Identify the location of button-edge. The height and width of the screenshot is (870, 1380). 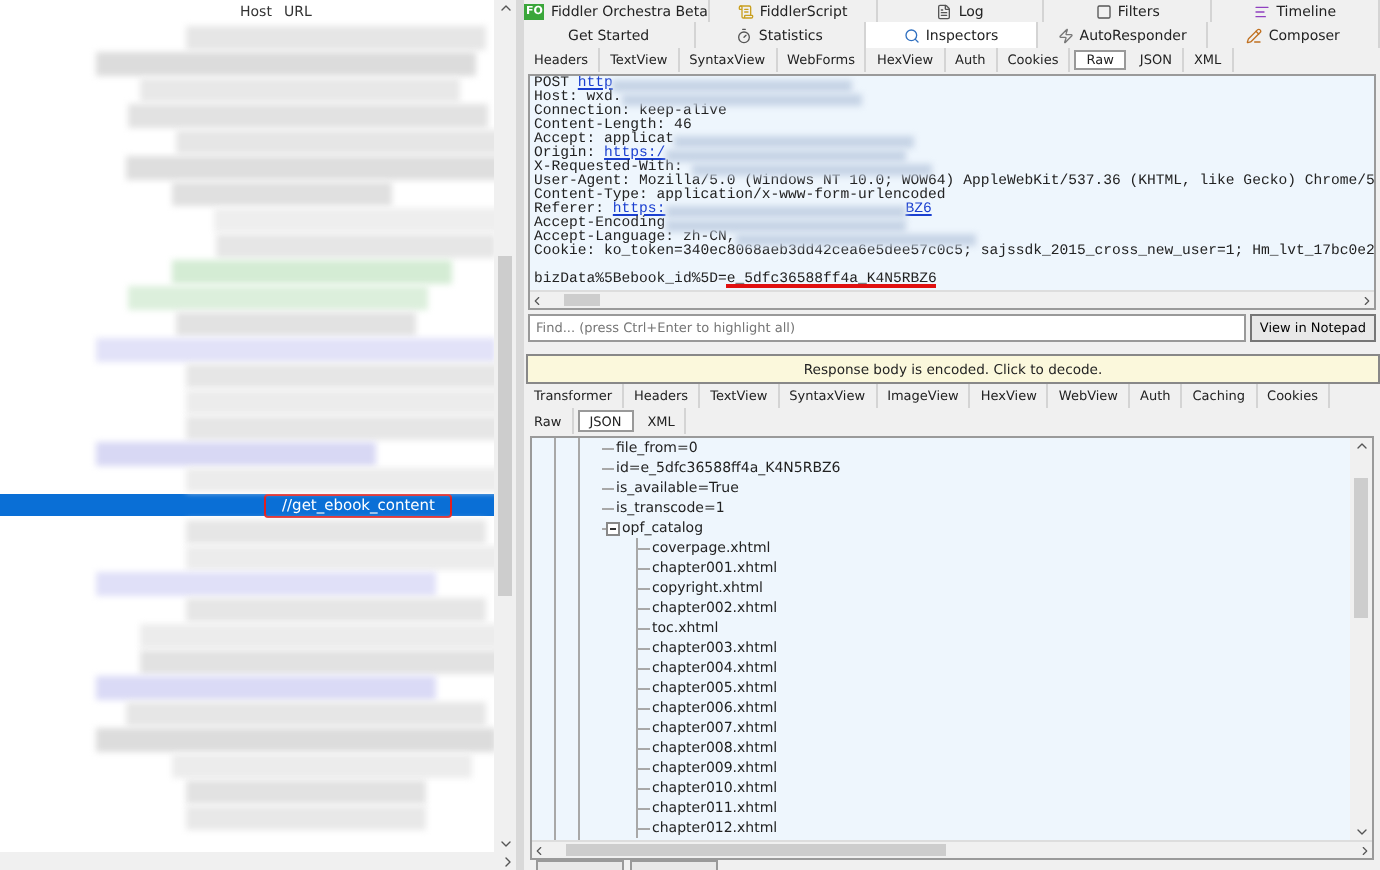
(674, 865).